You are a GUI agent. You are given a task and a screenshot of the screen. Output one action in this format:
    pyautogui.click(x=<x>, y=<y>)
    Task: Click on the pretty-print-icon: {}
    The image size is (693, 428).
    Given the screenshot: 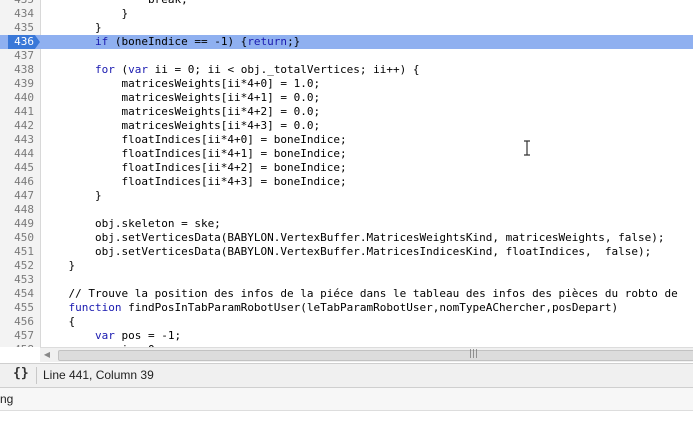 What is the action you would take?
    pyautogui.click(x=21, y=373)
    